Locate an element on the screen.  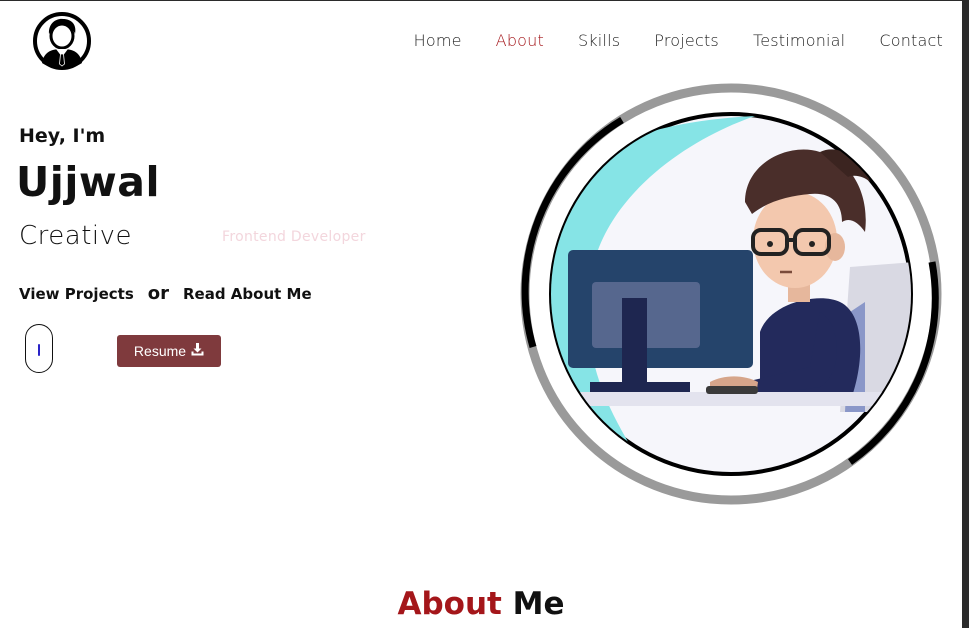
nav-about: About is located at coordinates (520, 40).